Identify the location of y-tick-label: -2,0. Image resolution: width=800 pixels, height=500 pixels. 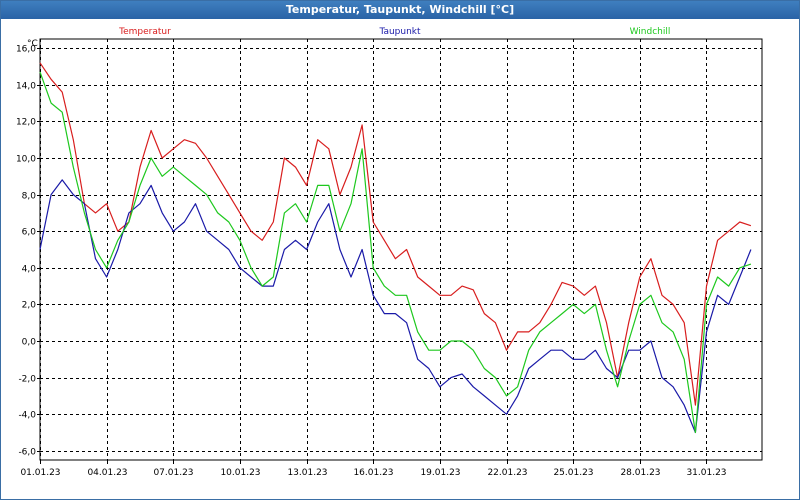
(27, 380).